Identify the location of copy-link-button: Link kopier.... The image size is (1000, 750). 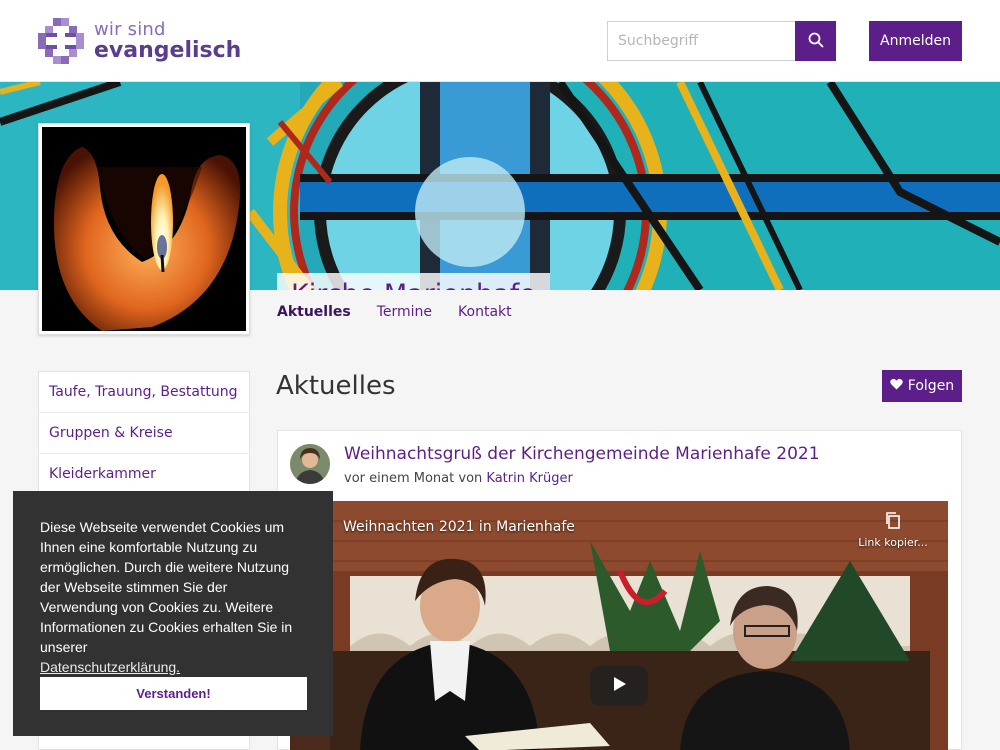
(893, 530).